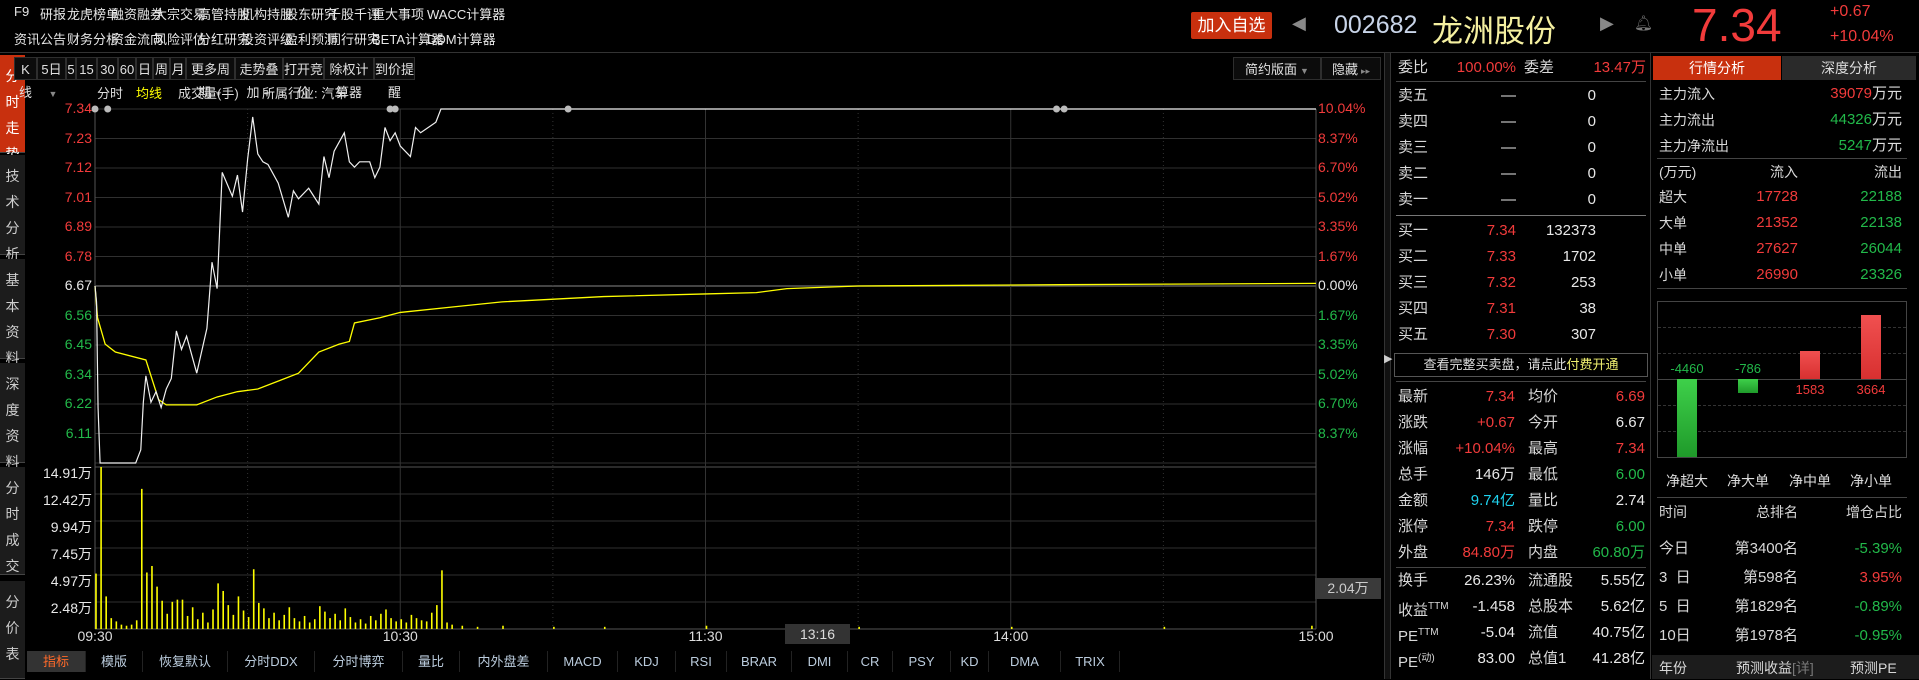  Describe the element at coordinates (185, 661) in the screenshot. I see `indicator-tab: 恢复默认` at that location.